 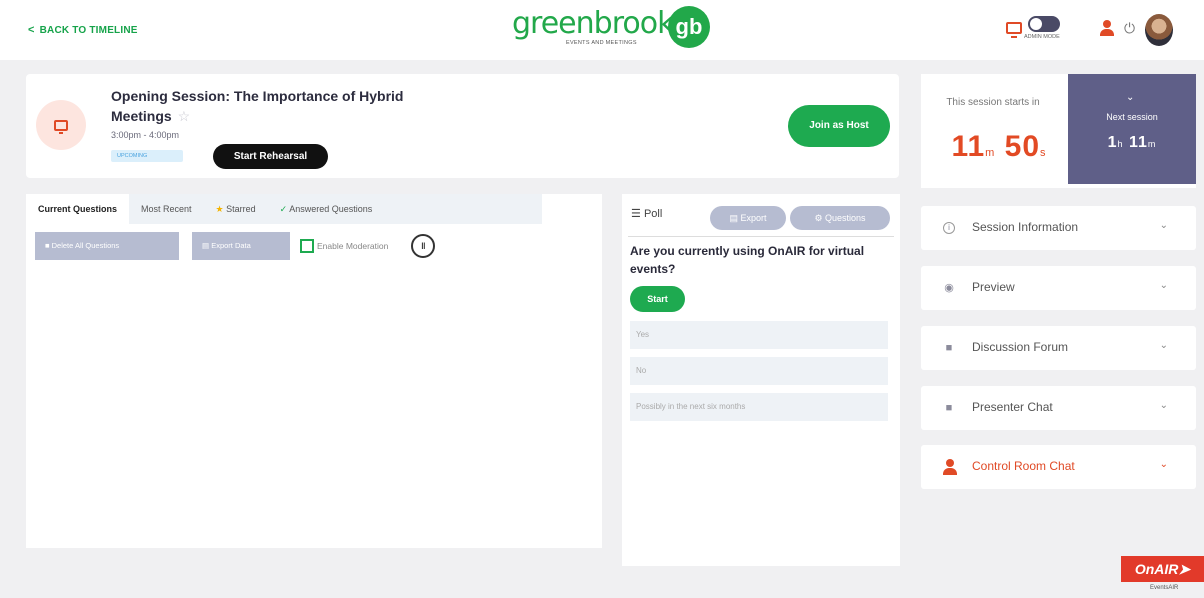 I want to click on next-session-label: Next session, so click(x=1132, y=117).